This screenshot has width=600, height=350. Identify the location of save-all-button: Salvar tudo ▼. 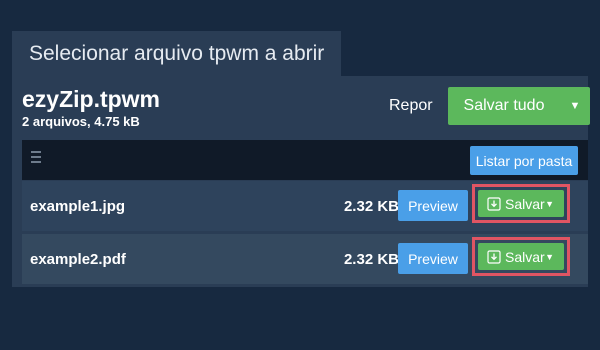
(519, 106).